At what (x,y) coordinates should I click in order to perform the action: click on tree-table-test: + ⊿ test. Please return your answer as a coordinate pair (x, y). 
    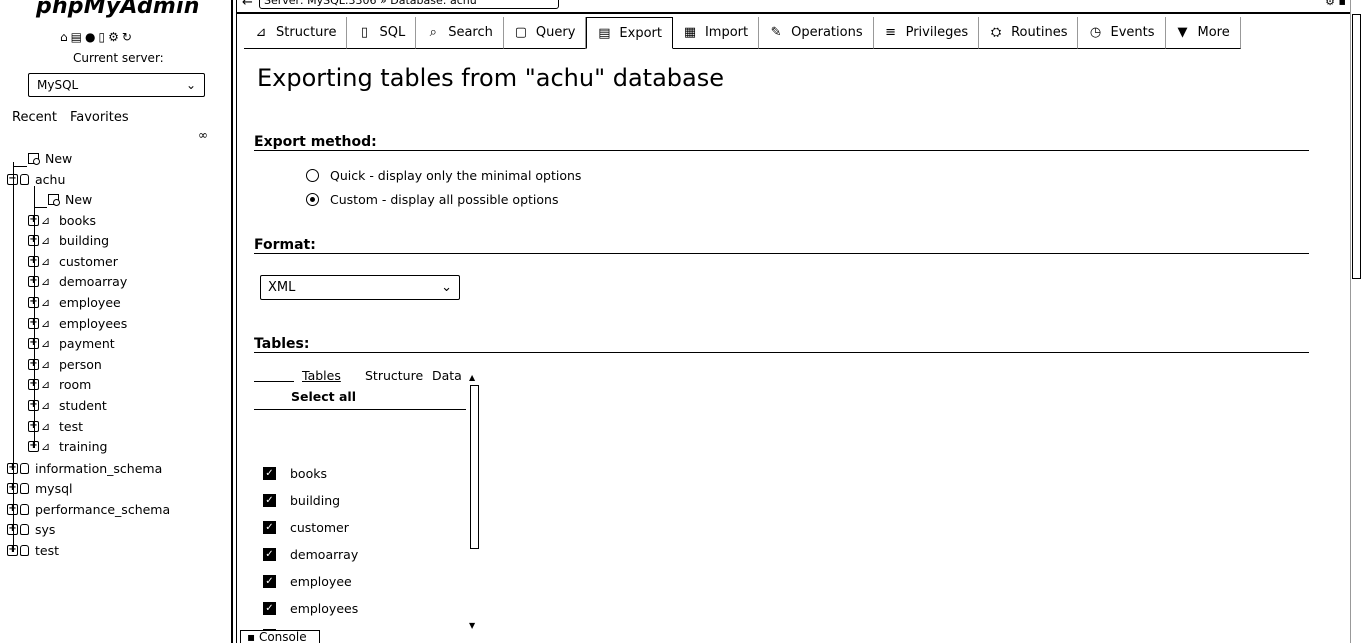
    Looking at the image, I should click on (55, 426).